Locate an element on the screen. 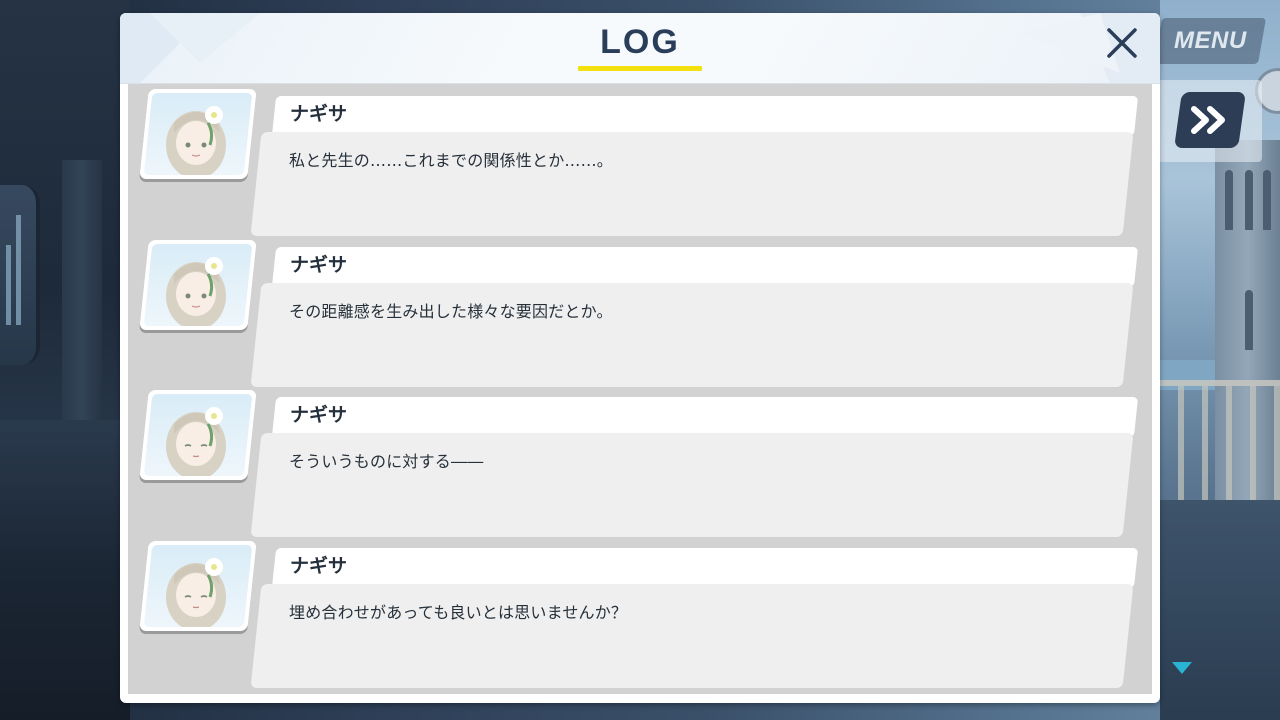  close-button is located at coordinates (1122, 43).